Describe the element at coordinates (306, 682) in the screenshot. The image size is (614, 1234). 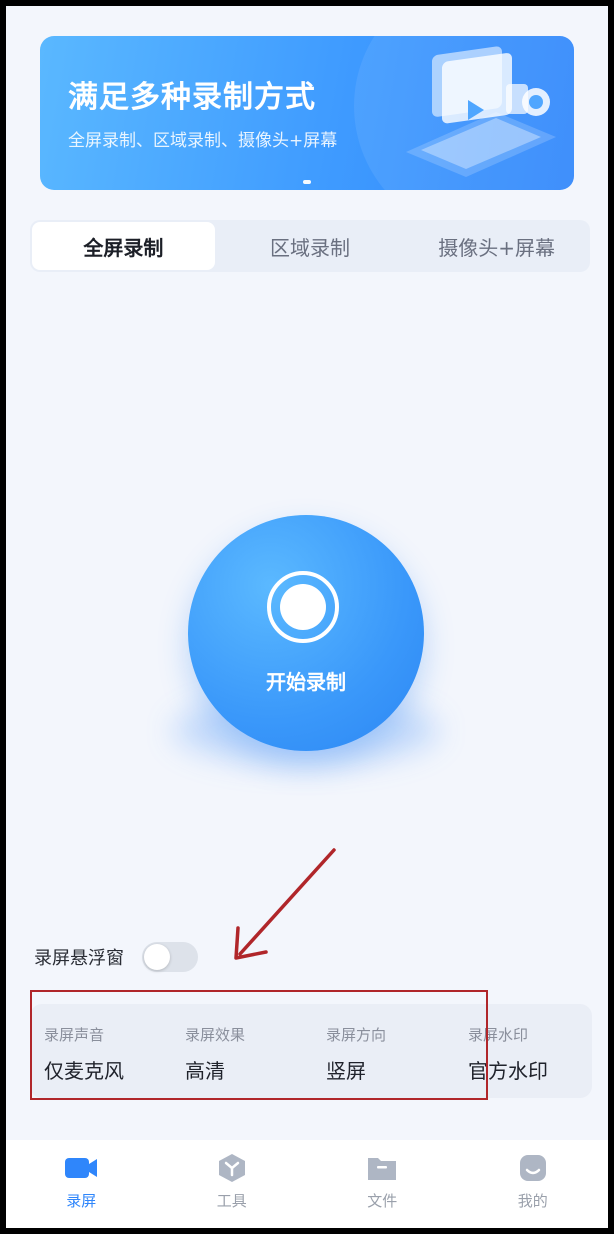
I see `start-recording-label: 开始录制` at that location.